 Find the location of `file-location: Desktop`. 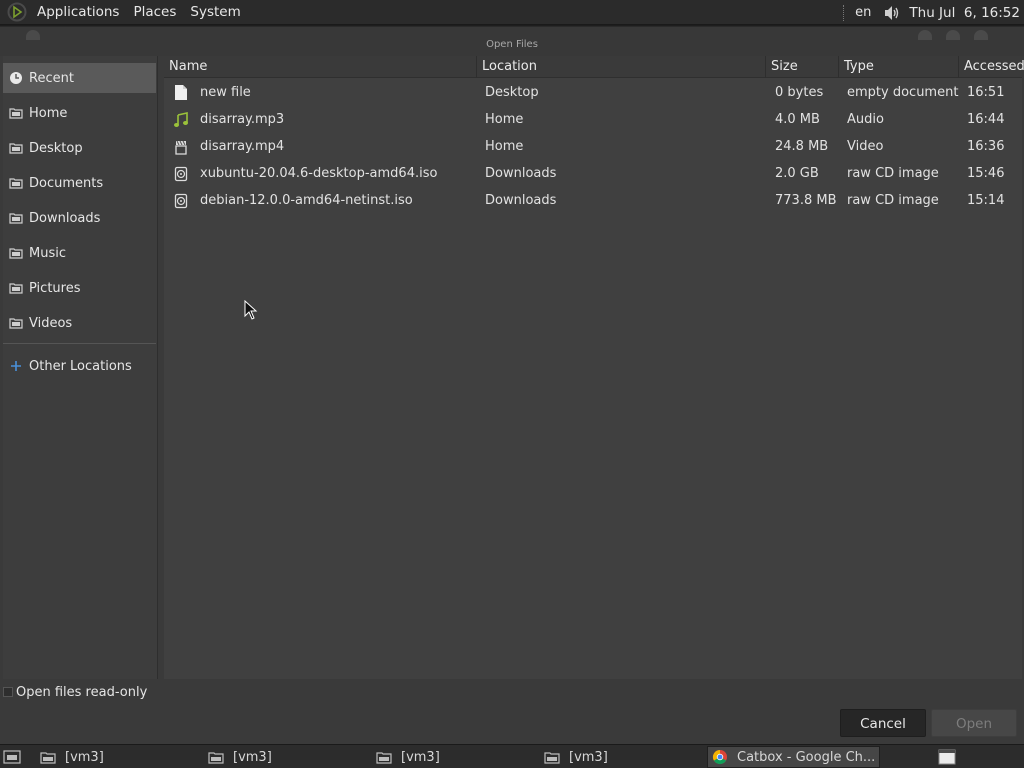

file-location: Desktop is located at coordinates (512, 92).